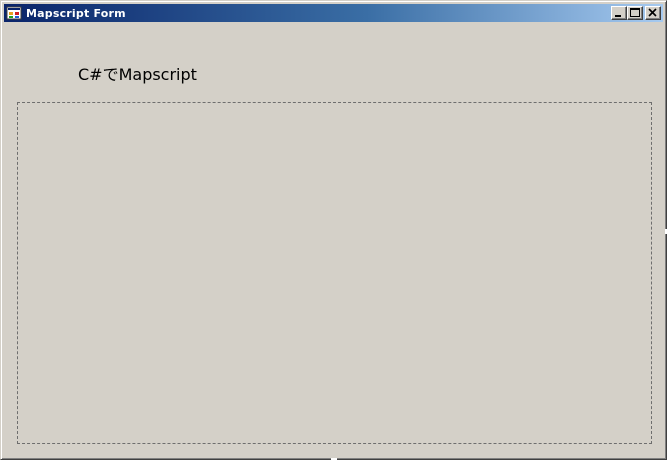 This screenshot has width=667, height=461. What do you see at coordinates (137, 74) in the screenshot?
I see `mapscript-label: C#でMapscript` at bounding box center [137, 74].